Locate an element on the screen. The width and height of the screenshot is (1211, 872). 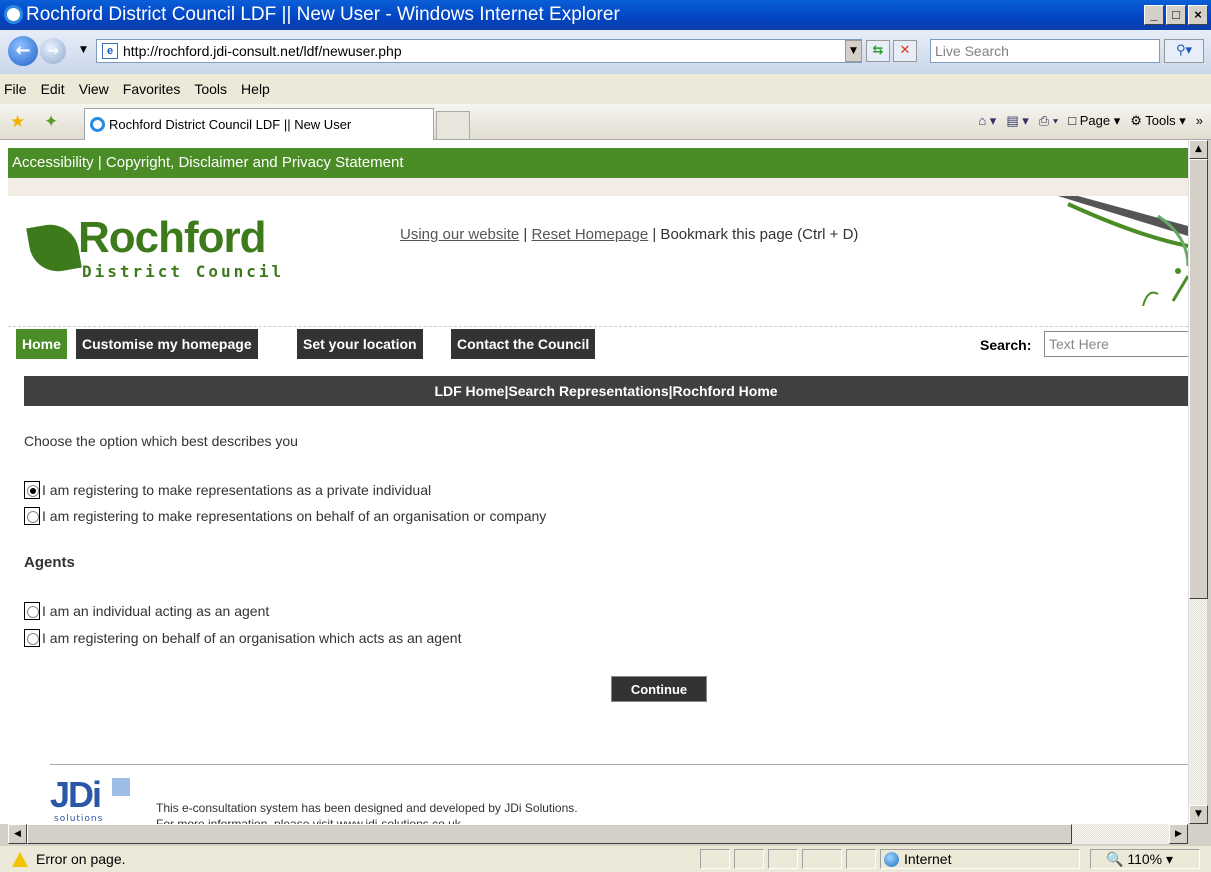
bookmark-text: | Bookmark this page (Ctrl + D) is located at coordinates (753, 234).